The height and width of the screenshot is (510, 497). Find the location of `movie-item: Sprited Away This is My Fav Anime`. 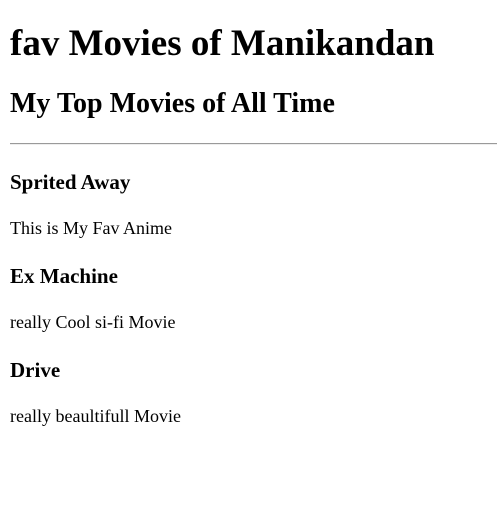

movie-item: Sprited Away This is My Fav Anime is located at coordinates (253, 204).